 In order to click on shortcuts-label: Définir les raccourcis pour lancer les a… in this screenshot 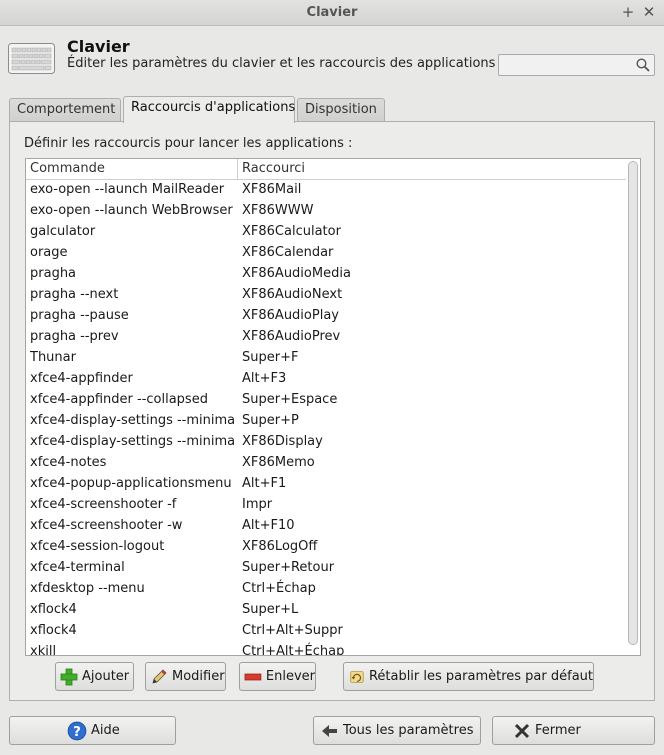, I will do `click(188, 143)`.